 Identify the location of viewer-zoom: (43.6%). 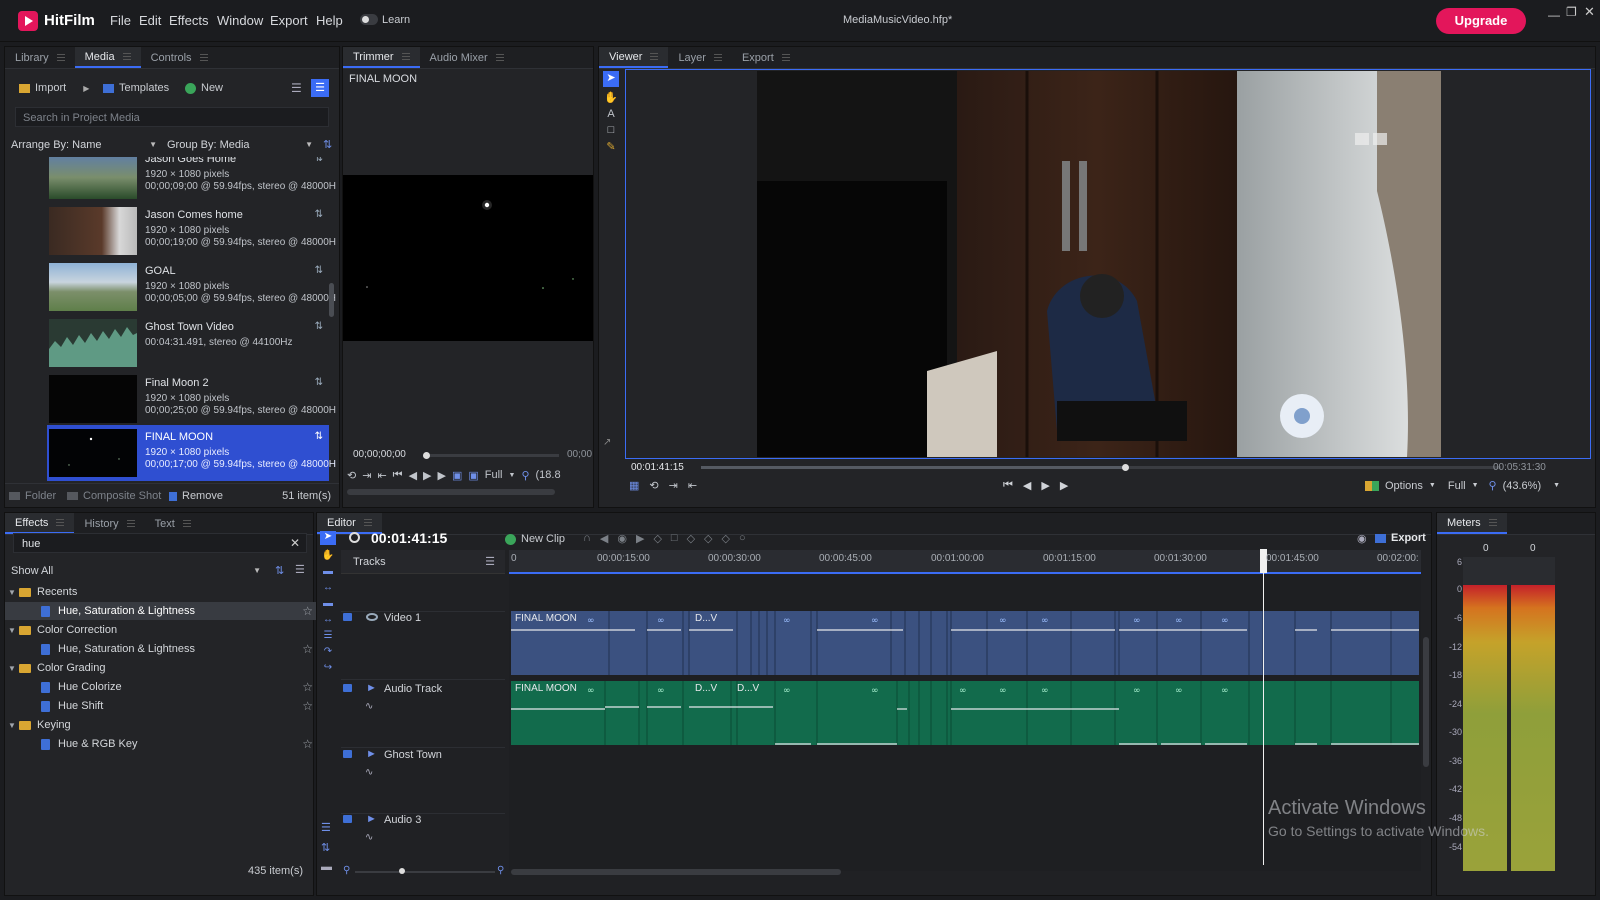
(1522, 486).